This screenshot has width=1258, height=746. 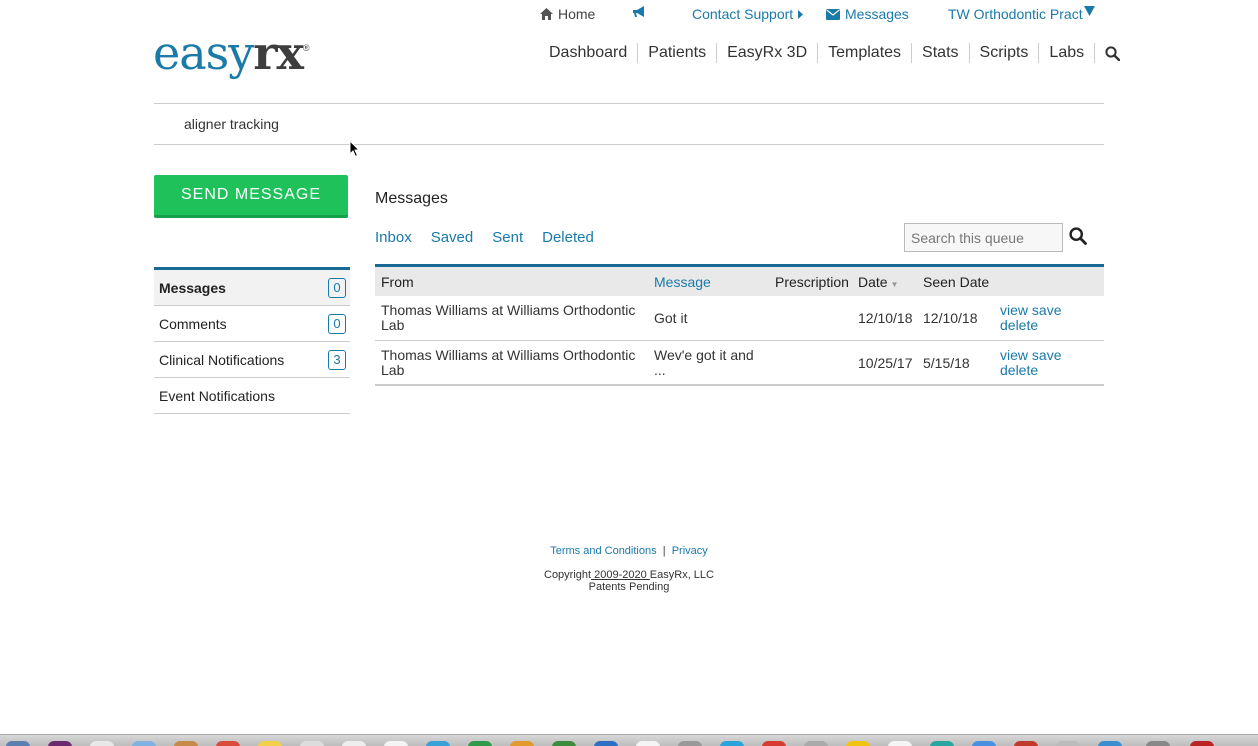 I want to click on sidebar-item-messages: Messages 0, so click(x=252, y=288).